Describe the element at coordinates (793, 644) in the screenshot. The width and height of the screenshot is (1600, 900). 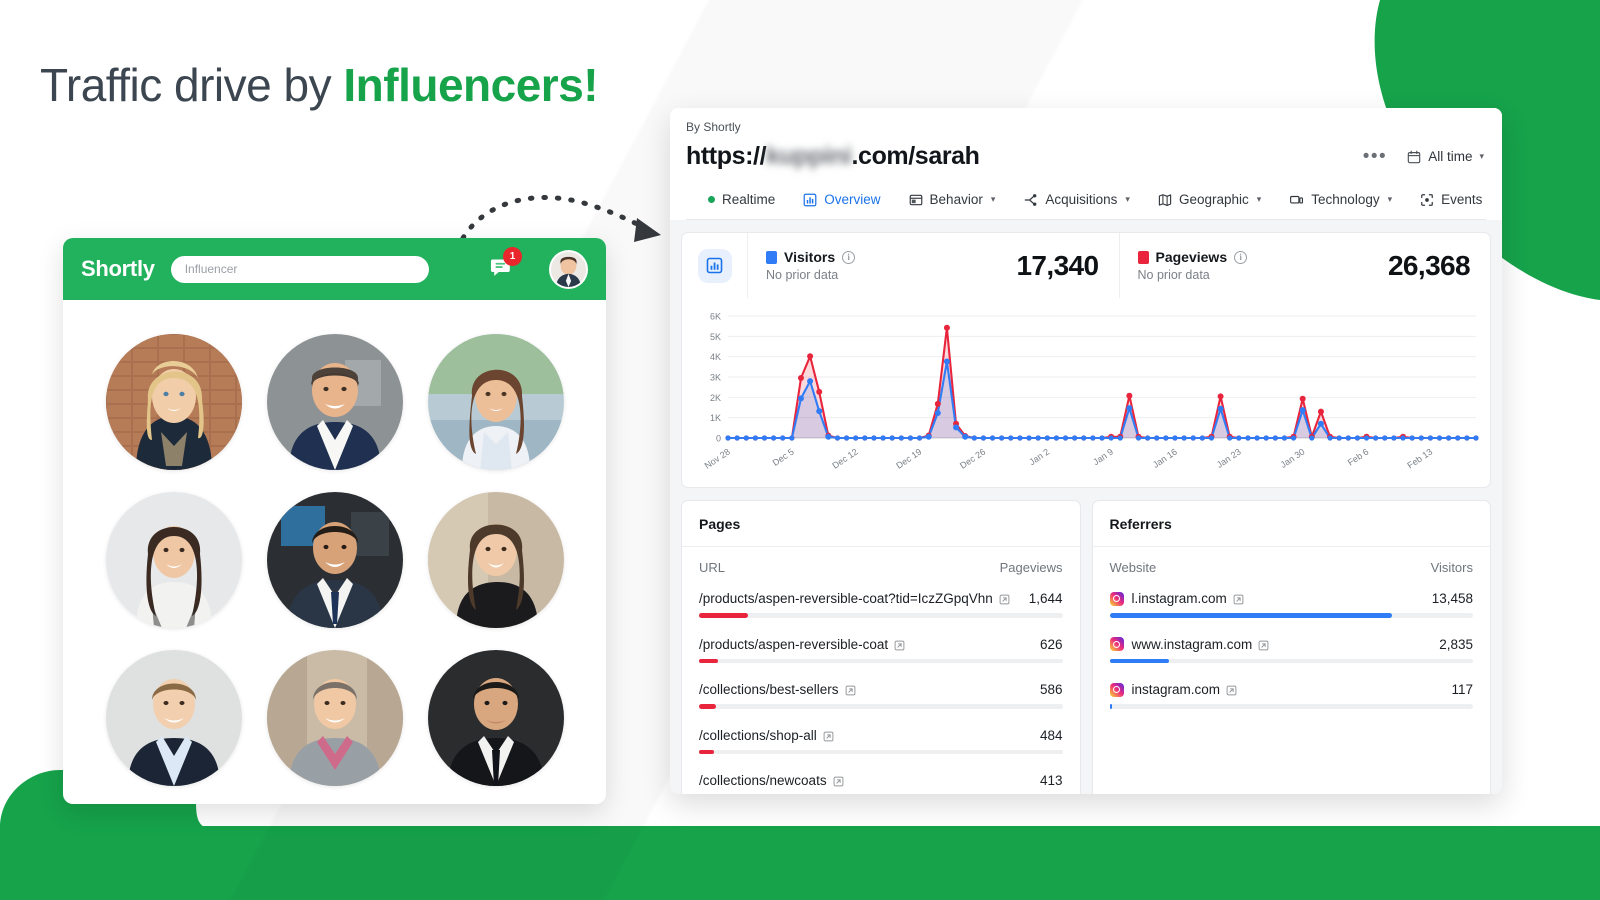
I see `page-url: /products/aspen-reversible-coat` at that location.